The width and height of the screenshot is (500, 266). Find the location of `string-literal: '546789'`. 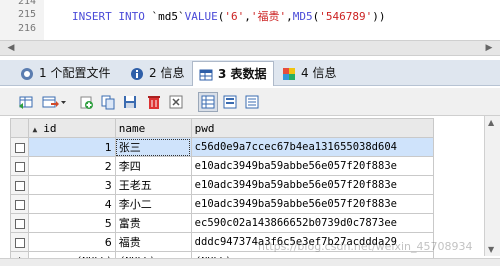

string-literal: '546789' is located at coordinates (346, 16).